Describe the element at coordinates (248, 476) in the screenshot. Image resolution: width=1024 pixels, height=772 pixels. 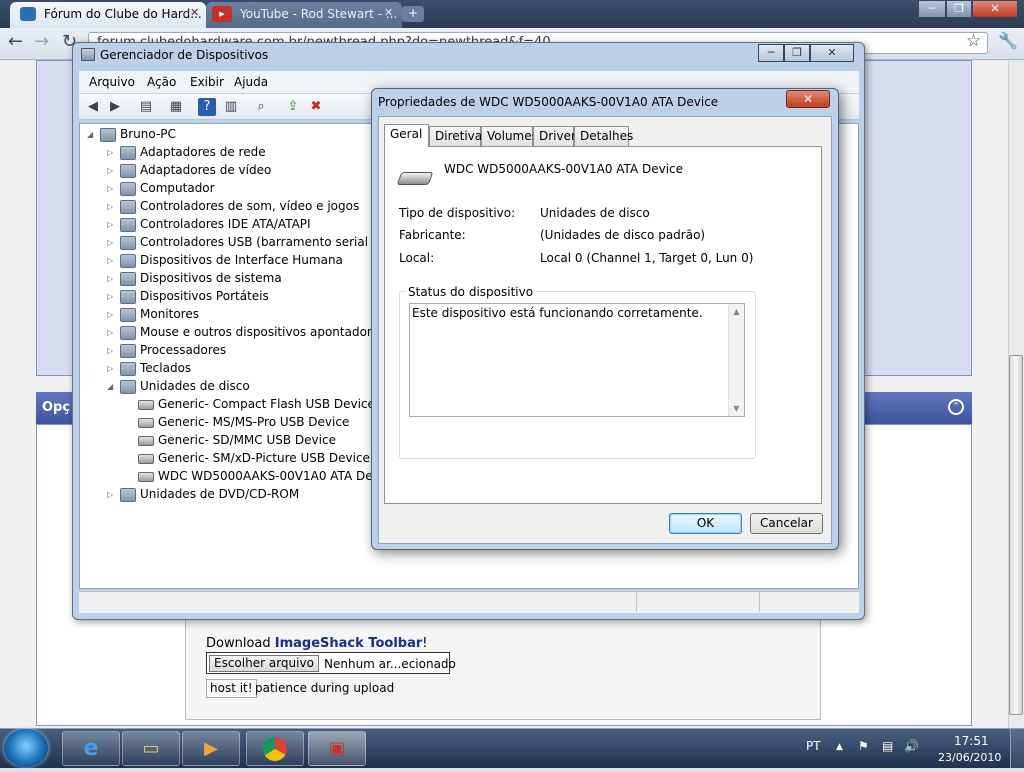
I see `tree-device: WDC WD5000AAKS-00V1A0 ATA Device` at that location.